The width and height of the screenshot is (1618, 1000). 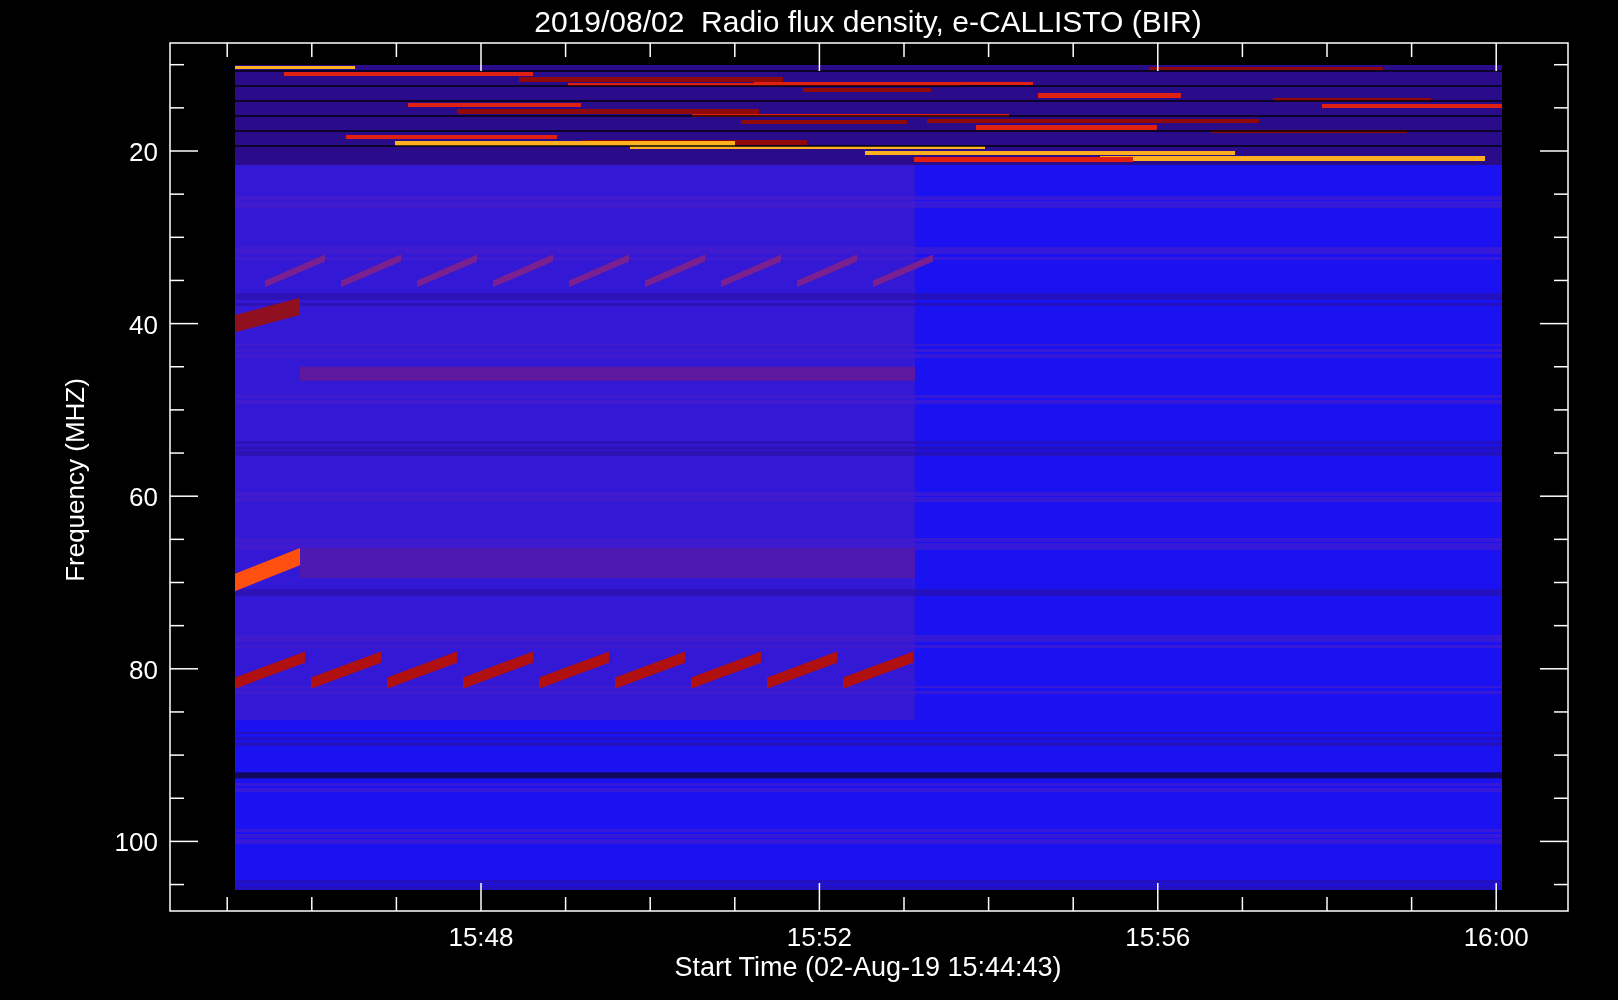 I want to click on axis-label: Start Time (02-Aug-19 15:44:43), so click(x=868, y=967).